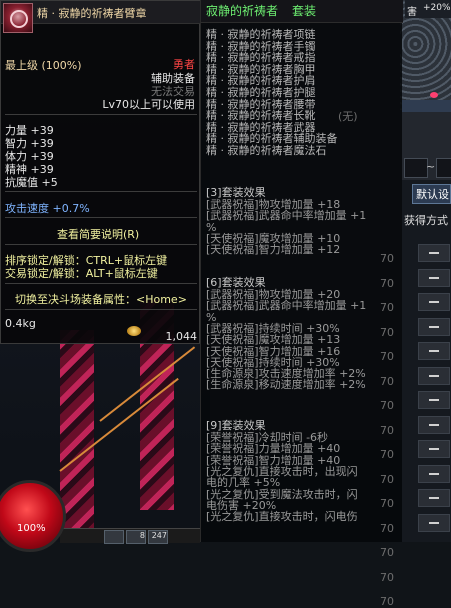 Image resolution: width=451 pixels, height=608 pixels. What do you see at coordinates (273, 449) in the screenshot?
I see `set-effect-line: [荣誉祝福]力量增加量 +40` at bounding box center [273, 449].